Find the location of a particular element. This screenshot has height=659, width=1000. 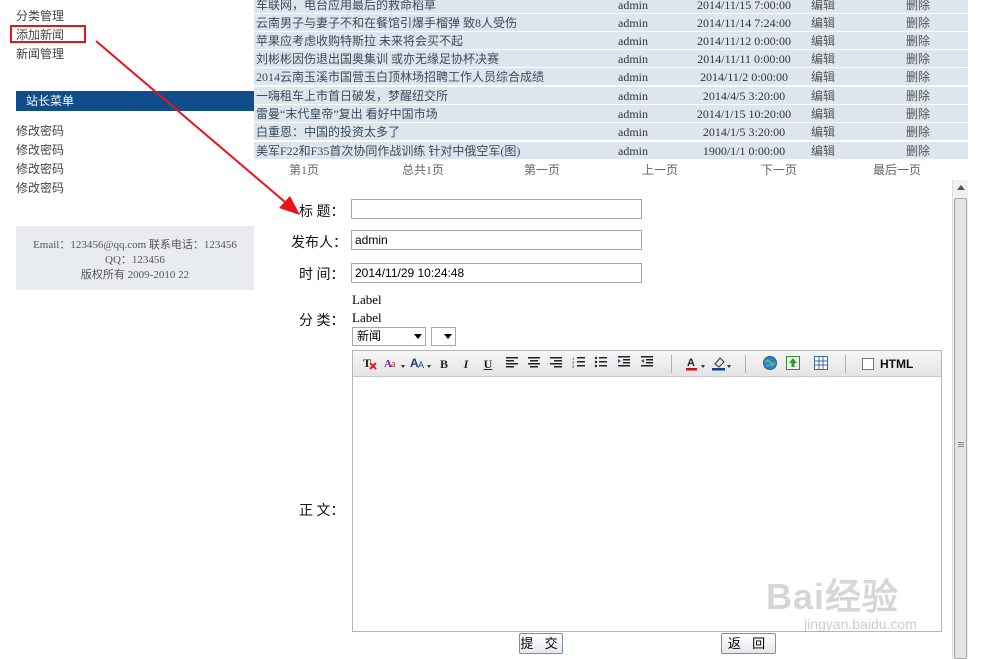

author-input: admin is located at coordinates (496, 240).